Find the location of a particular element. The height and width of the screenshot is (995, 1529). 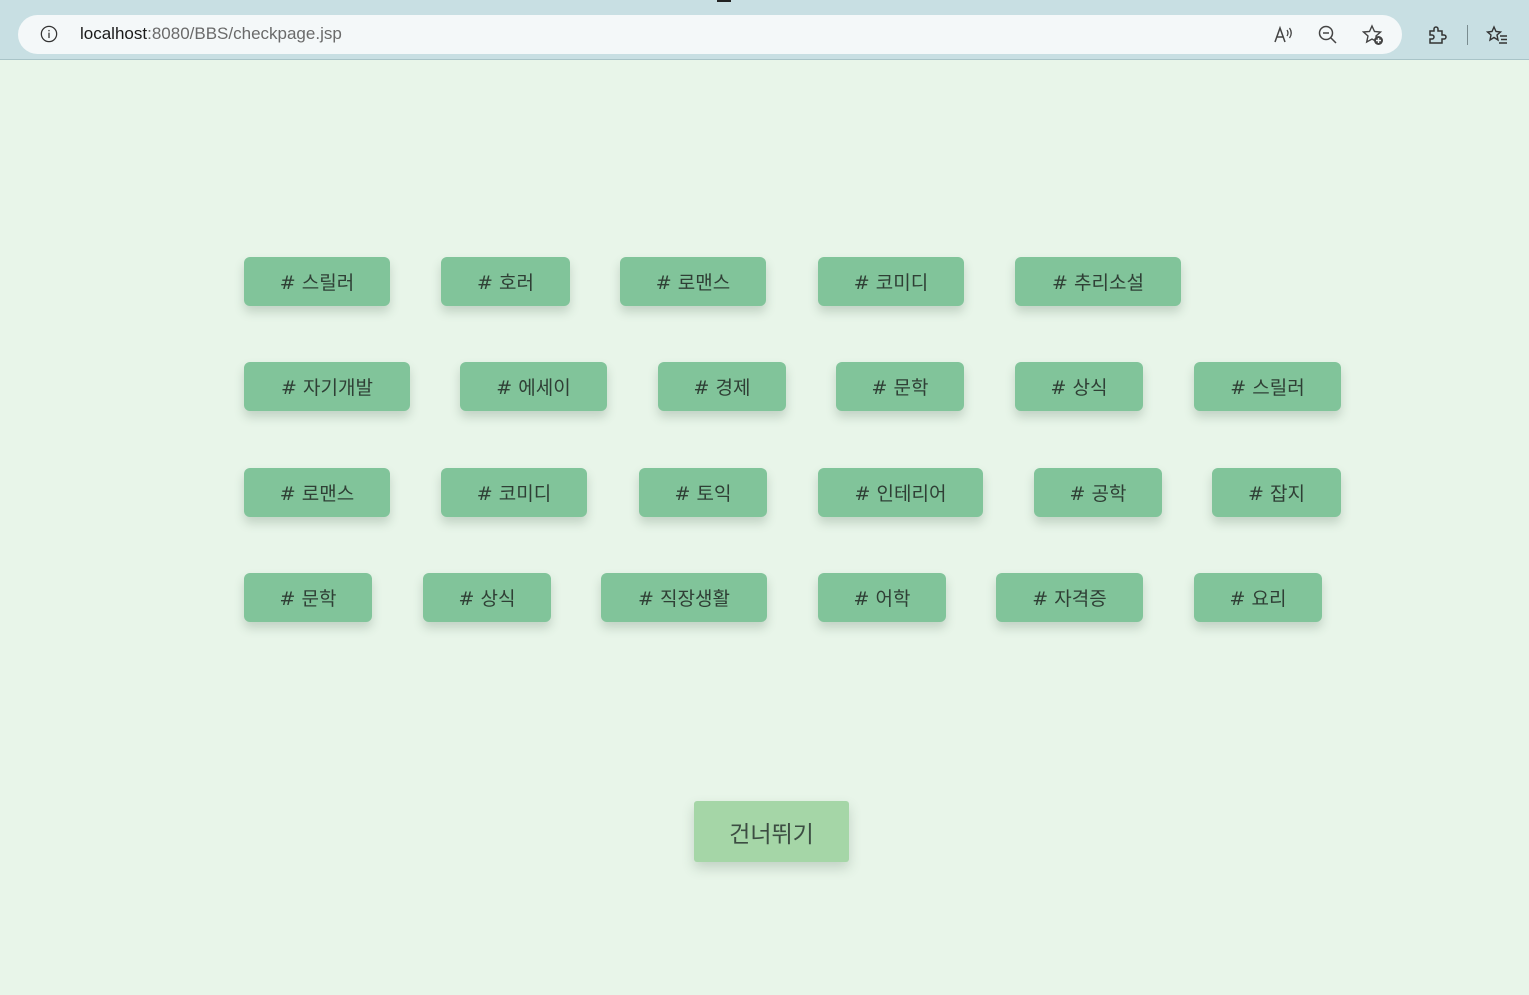

tag-button: # 추리소설 is located at coordinates (1098, 281).